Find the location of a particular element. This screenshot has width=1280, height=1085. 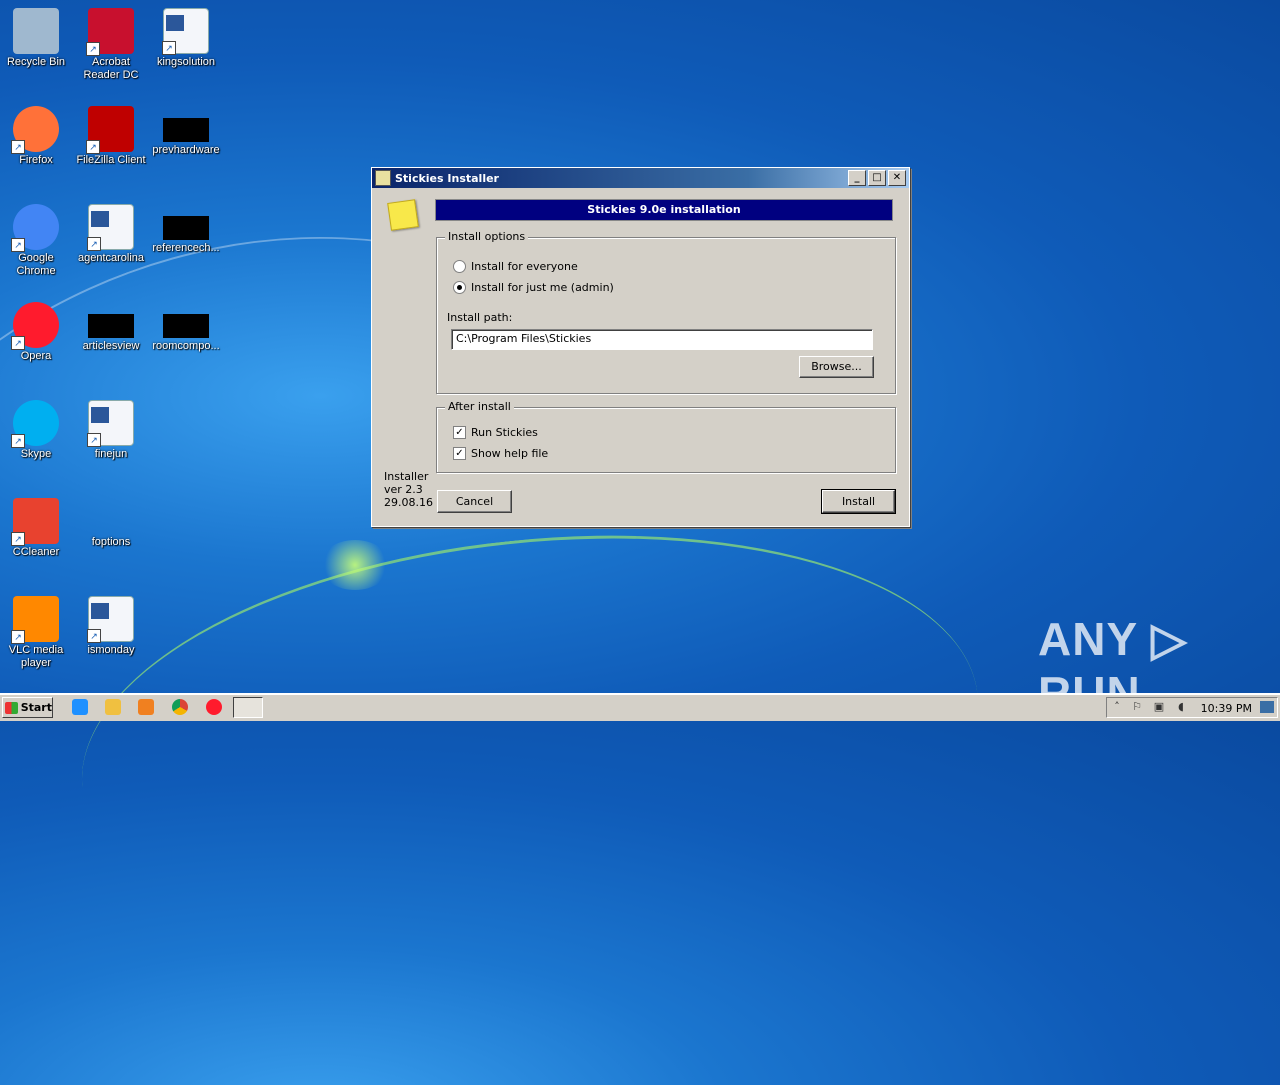

ie-icon is located at coordinates (80, 707).